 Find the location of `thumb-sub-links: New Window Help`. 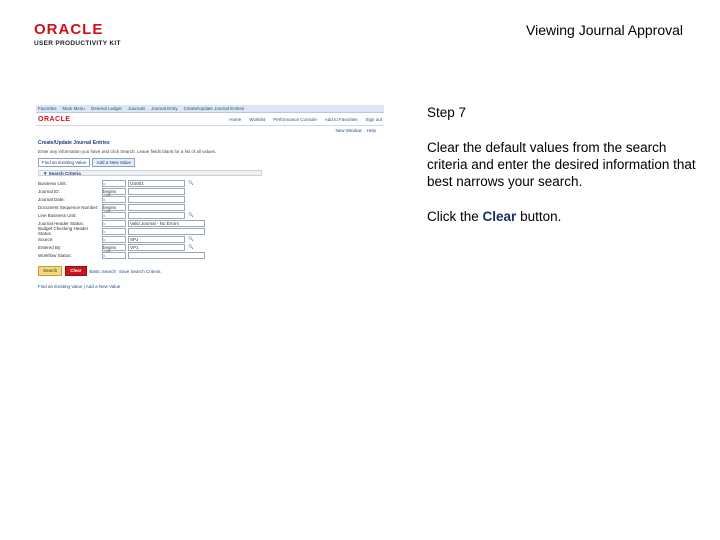

thumb-sub-links: New Window Help is located at coordinates (210, 130).